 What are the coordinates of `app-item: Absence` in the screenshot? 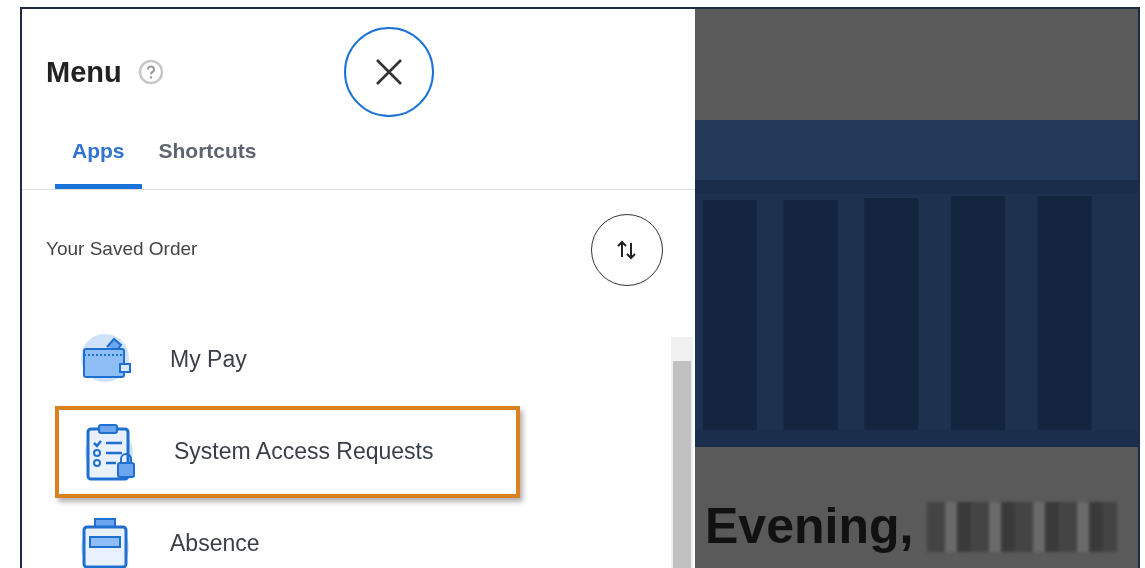 It's located at (287, 532).